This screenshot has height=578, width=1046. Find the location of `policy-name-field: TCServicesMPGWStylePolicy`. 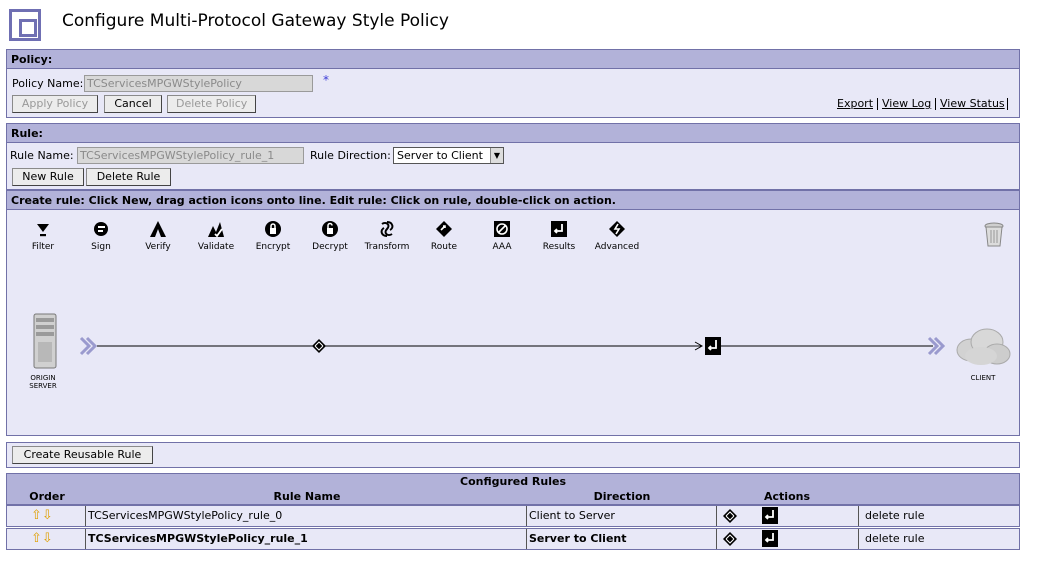

policy-name-field: TCServicesMPGWStylePolicy is located at coordinates (198, 83).